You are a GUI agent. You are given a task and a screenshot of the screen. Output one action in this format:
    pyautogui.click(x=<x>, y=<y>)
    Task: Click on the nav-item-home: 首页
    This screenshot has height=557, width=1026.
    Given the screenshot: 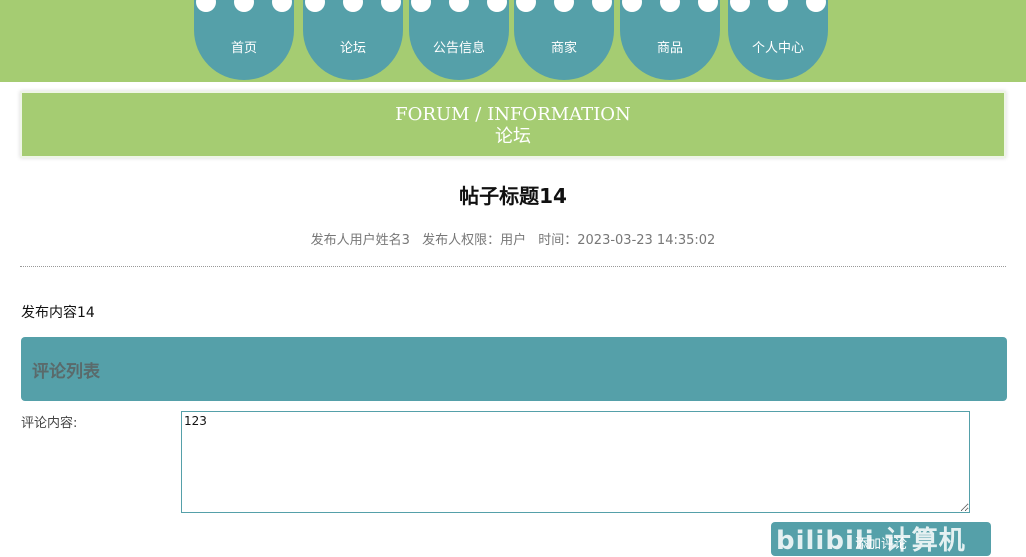 What is the action you would take?
    pyautogui.click(x=244, y=40)
    